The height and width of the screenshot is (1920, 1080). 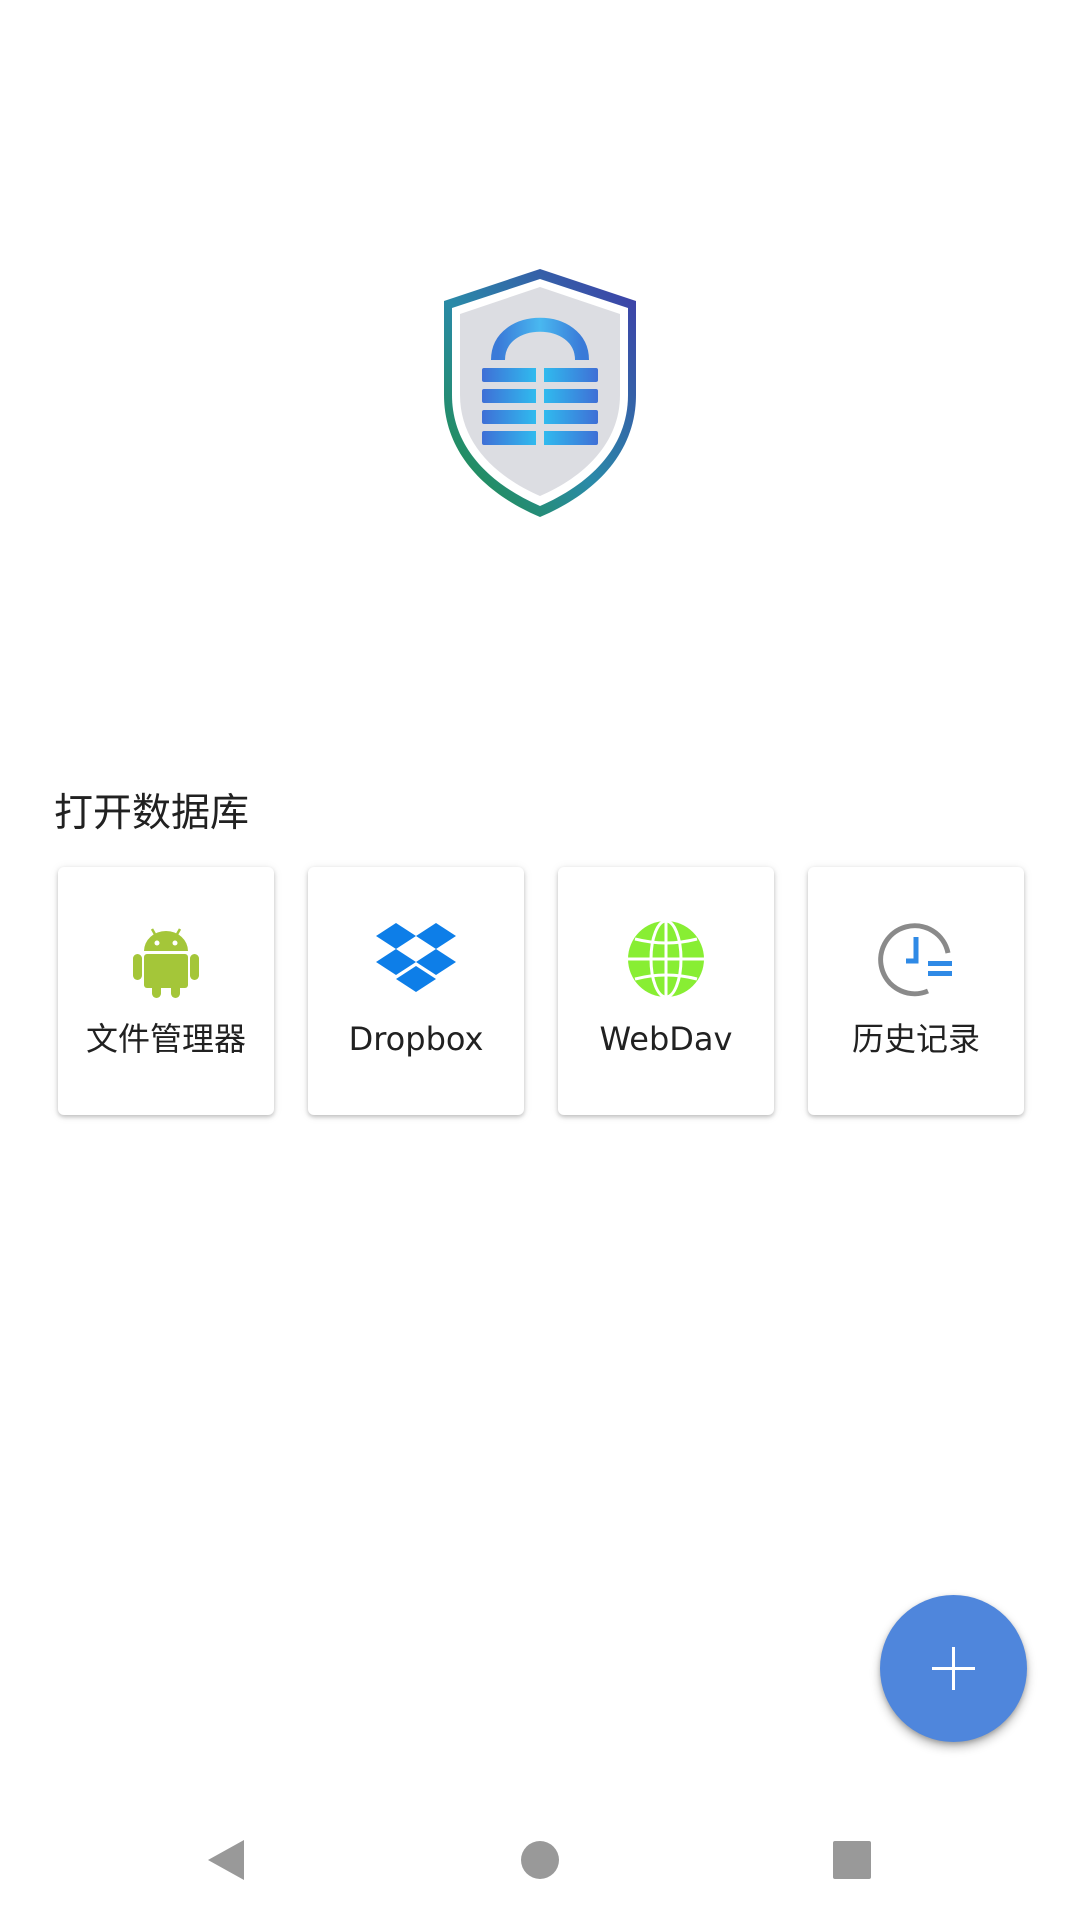 What do you see at coordinates (540, 393) in the screenshot?
I see `shield-lock-logo` at bounding box center [540, 393].